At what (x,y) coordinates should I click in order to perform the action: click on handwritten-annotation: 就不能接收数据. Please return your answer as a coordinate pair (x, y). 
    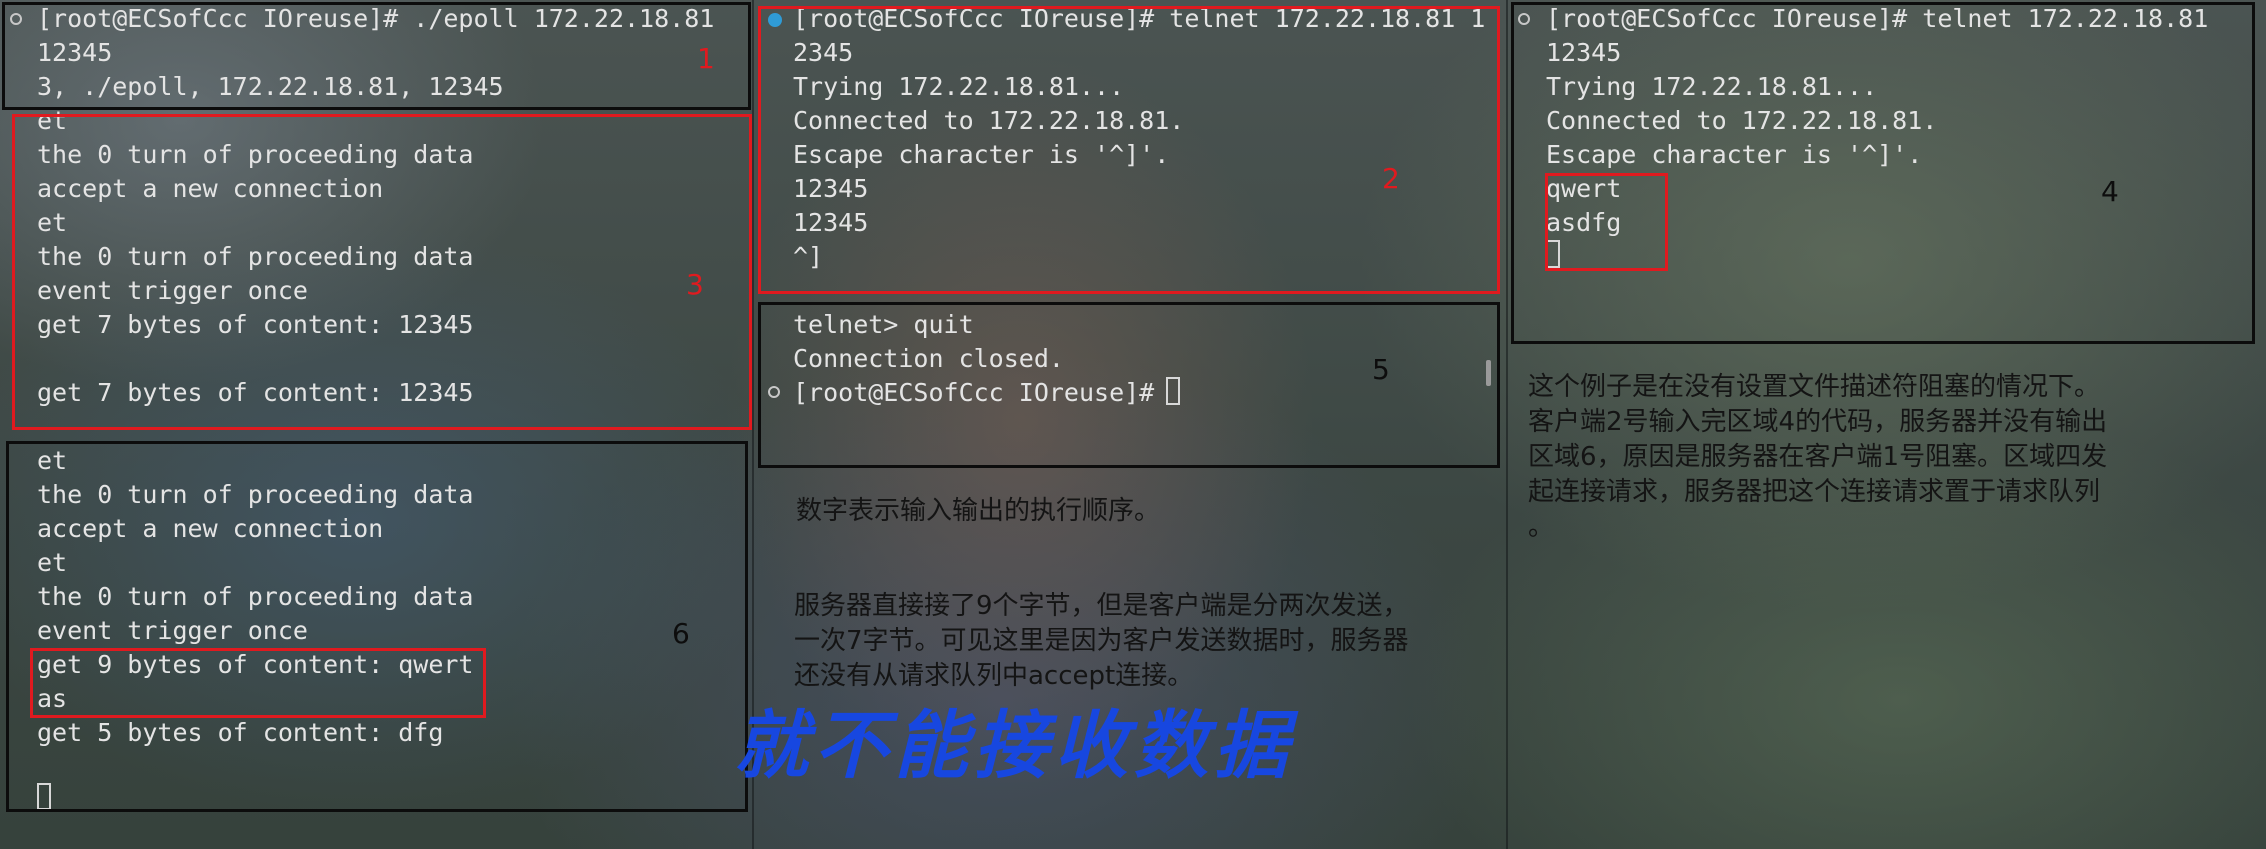
    Looking at the image, I should click on (1014, 746).